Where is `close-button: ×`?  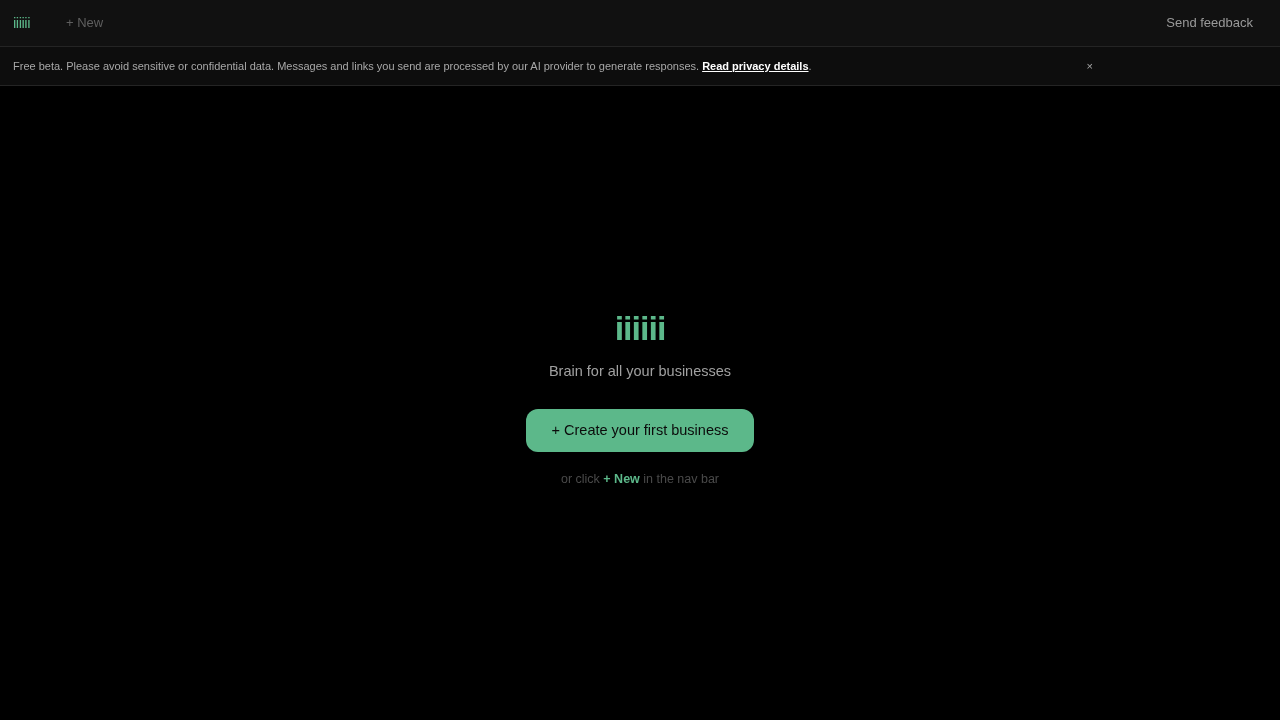
close-button: × is located at coordinates (1089, 66).